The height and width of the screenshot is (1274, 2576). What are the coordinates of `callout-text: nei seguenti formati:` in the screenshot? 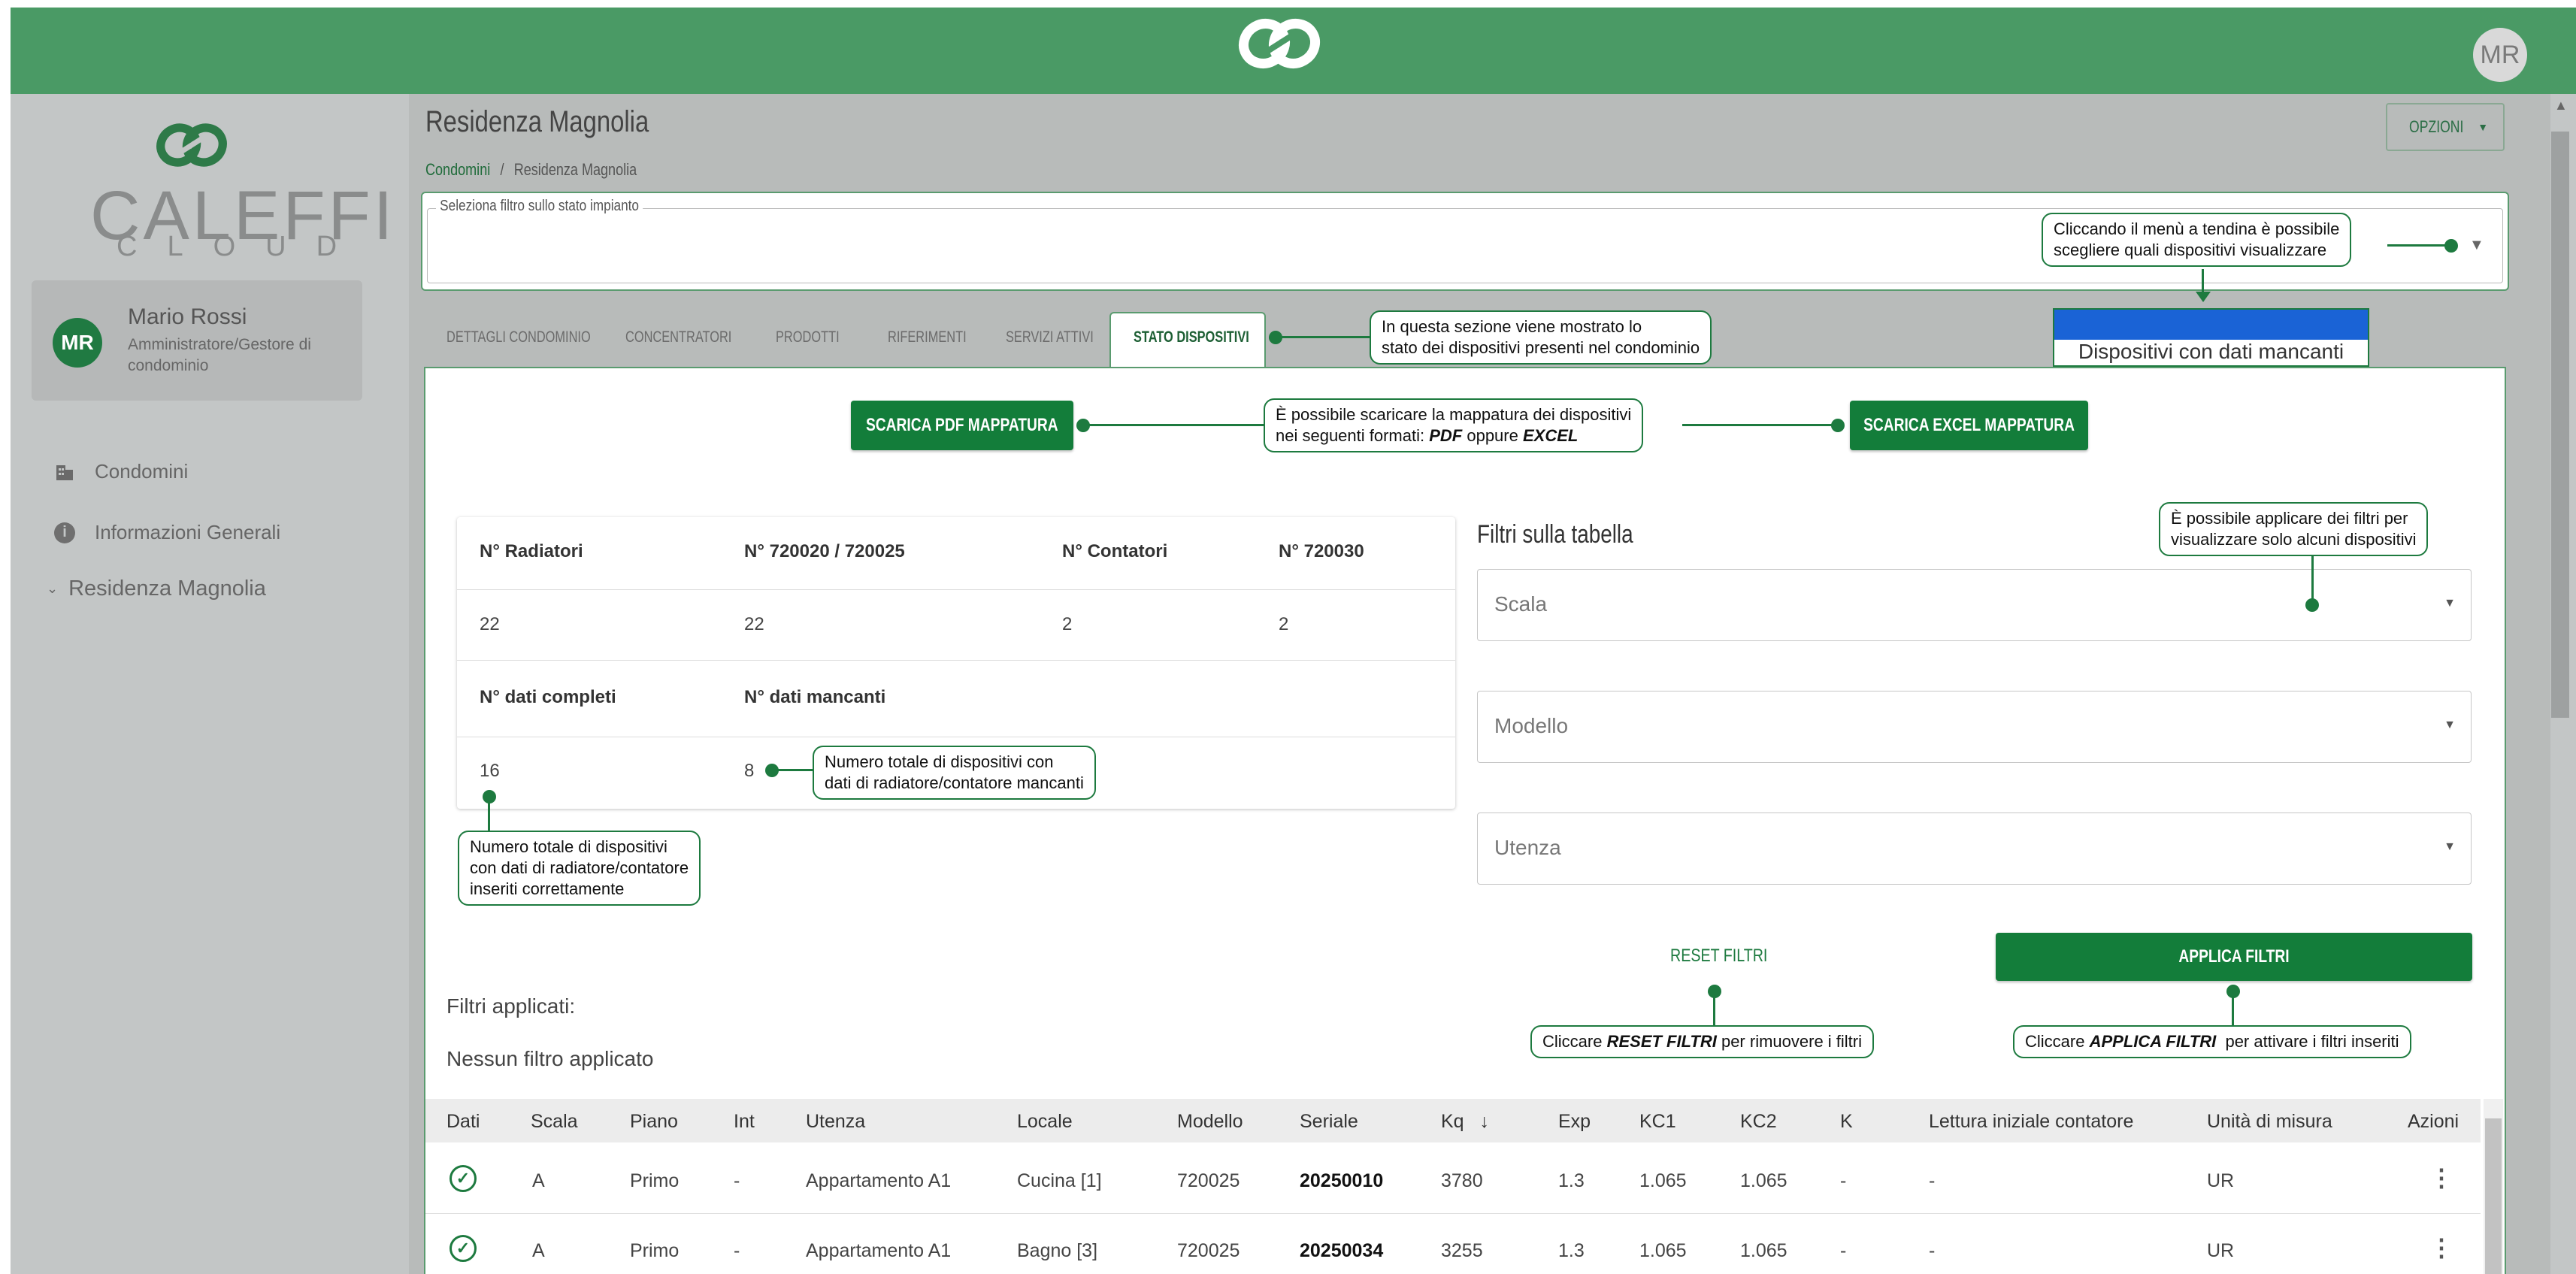 It's located at (1353, 435).